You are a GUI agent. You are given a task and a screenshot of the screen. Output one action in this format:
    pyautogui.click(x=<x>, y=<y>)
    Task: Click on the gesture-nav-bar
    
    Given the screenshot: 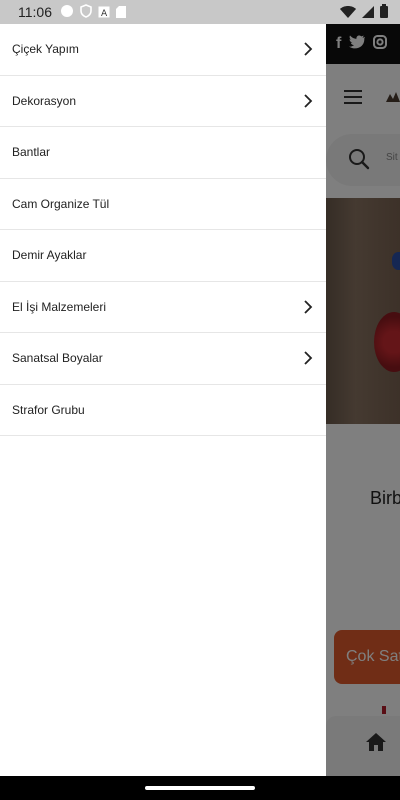 What is the action you would take?
    pyautogui.click(x=200, y=788)
    